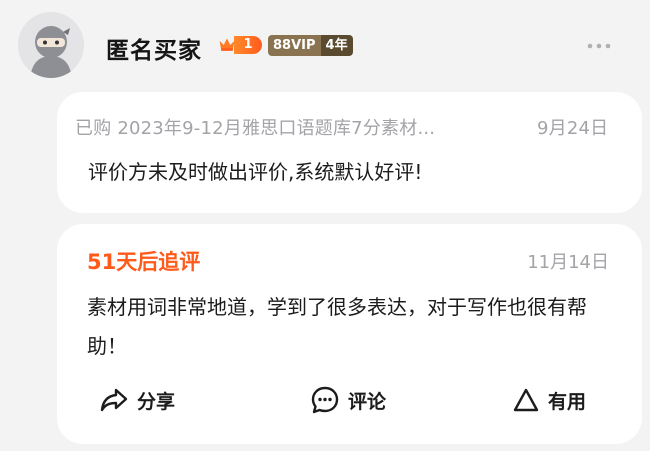  Describe the element at coordinates (568, 262) in the screenshot. I see `followup-date: 11月14日` at that location.